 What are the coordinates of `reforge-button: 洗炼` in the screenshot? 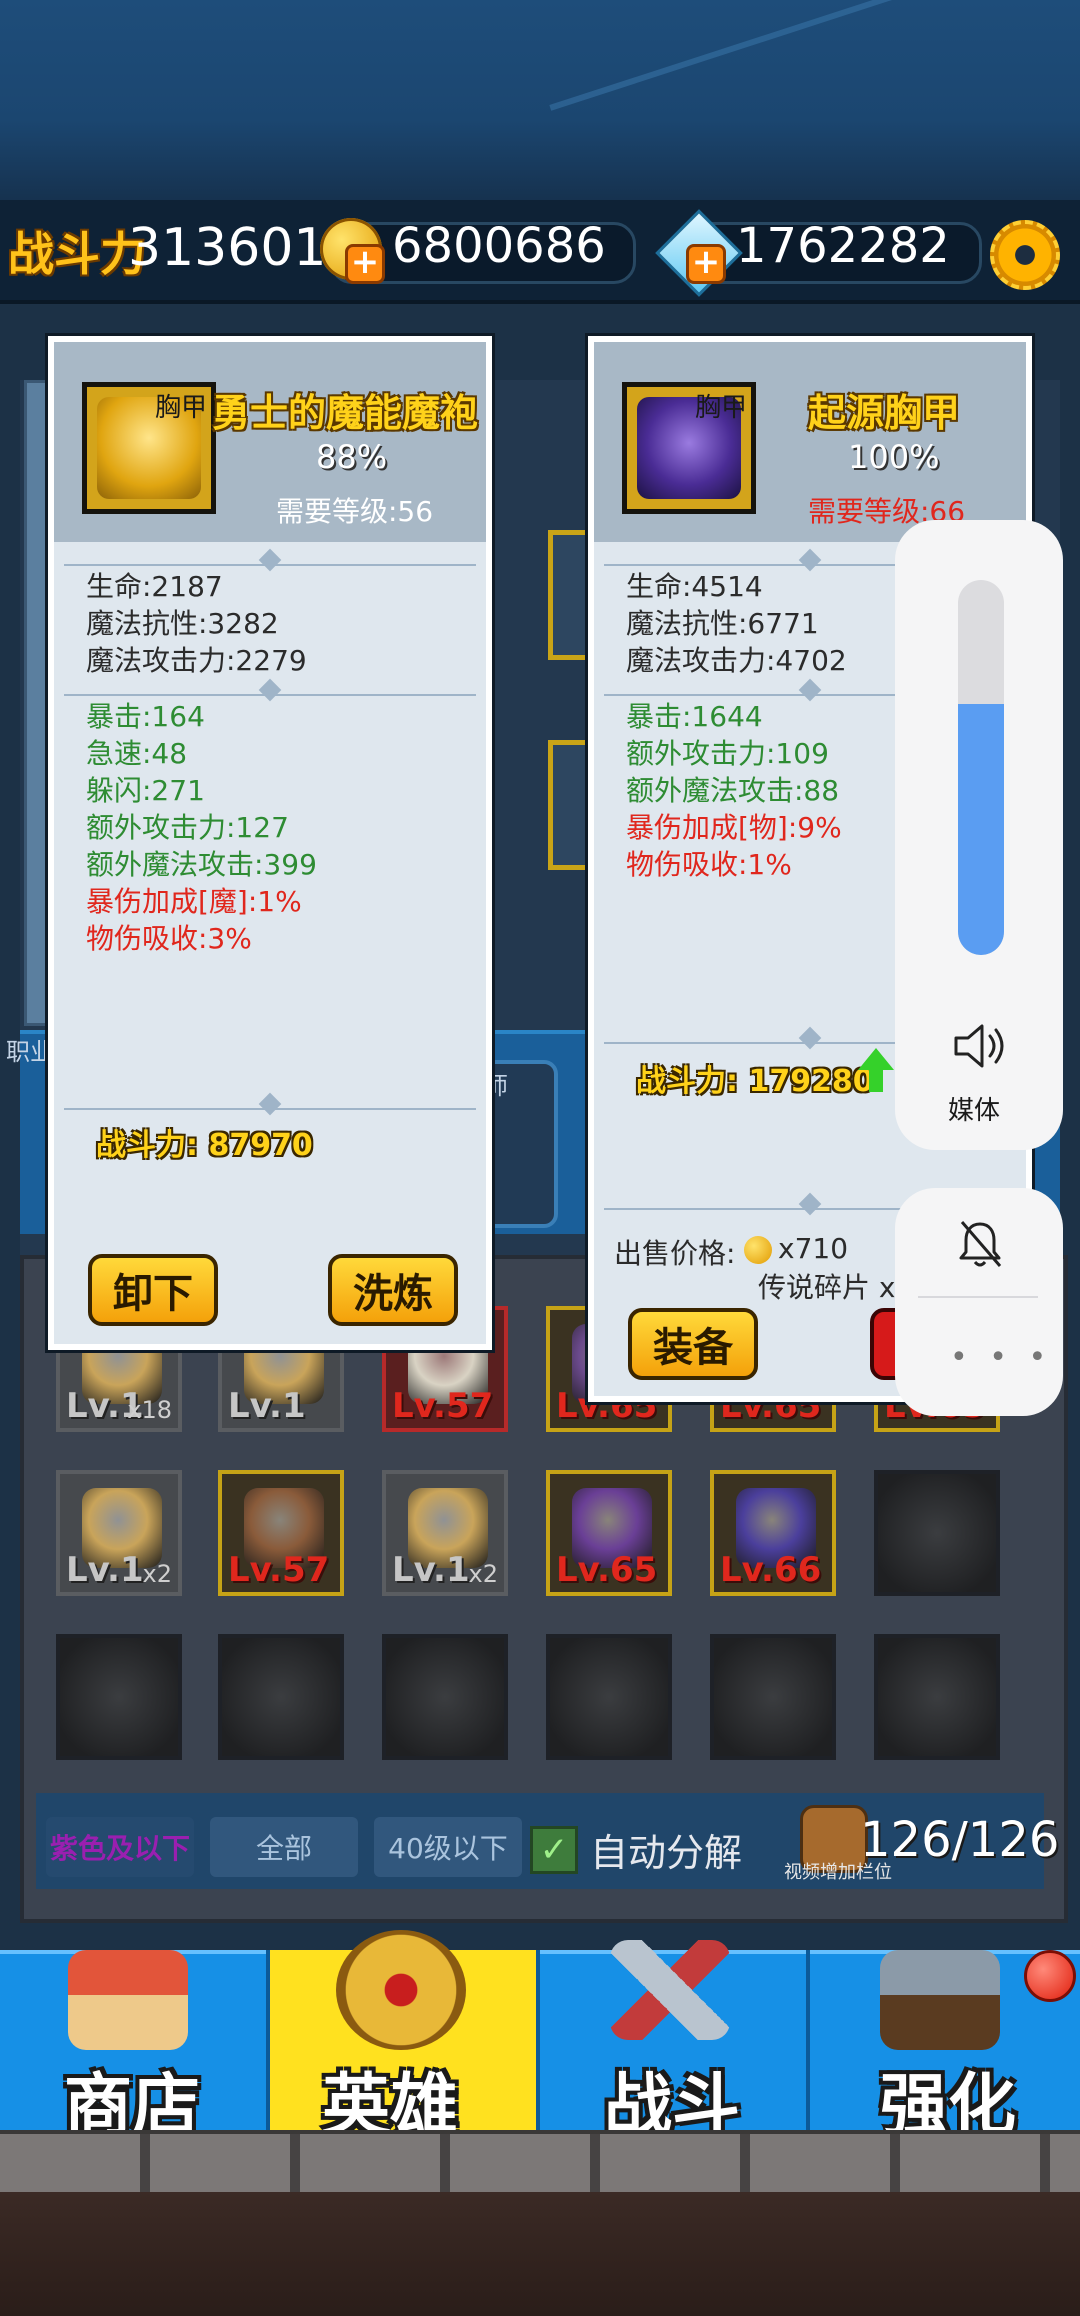 It's located at (393, 1290).